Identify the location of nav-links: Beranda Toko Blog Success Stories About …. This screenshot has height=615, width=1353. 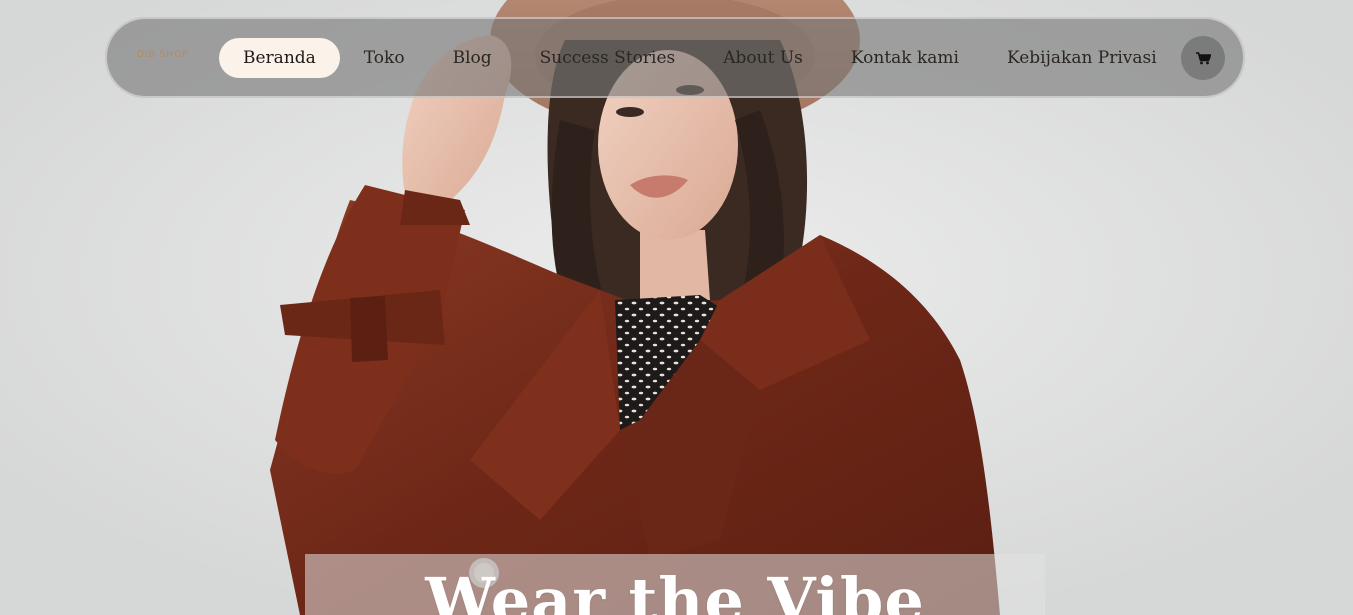
(700, 58).